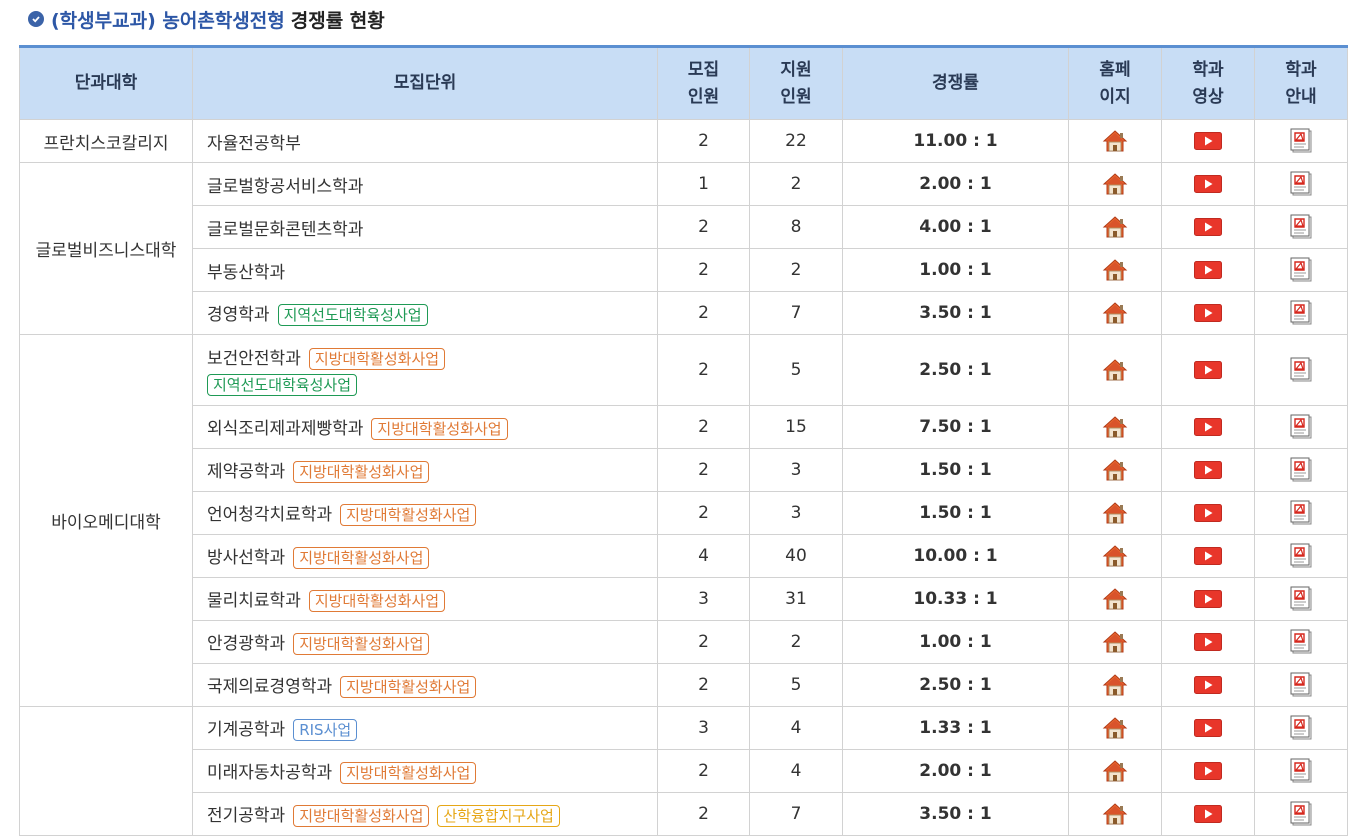 The image size is (1353, 837). I want to click on applicants-cell: 4, so click(796, 728).